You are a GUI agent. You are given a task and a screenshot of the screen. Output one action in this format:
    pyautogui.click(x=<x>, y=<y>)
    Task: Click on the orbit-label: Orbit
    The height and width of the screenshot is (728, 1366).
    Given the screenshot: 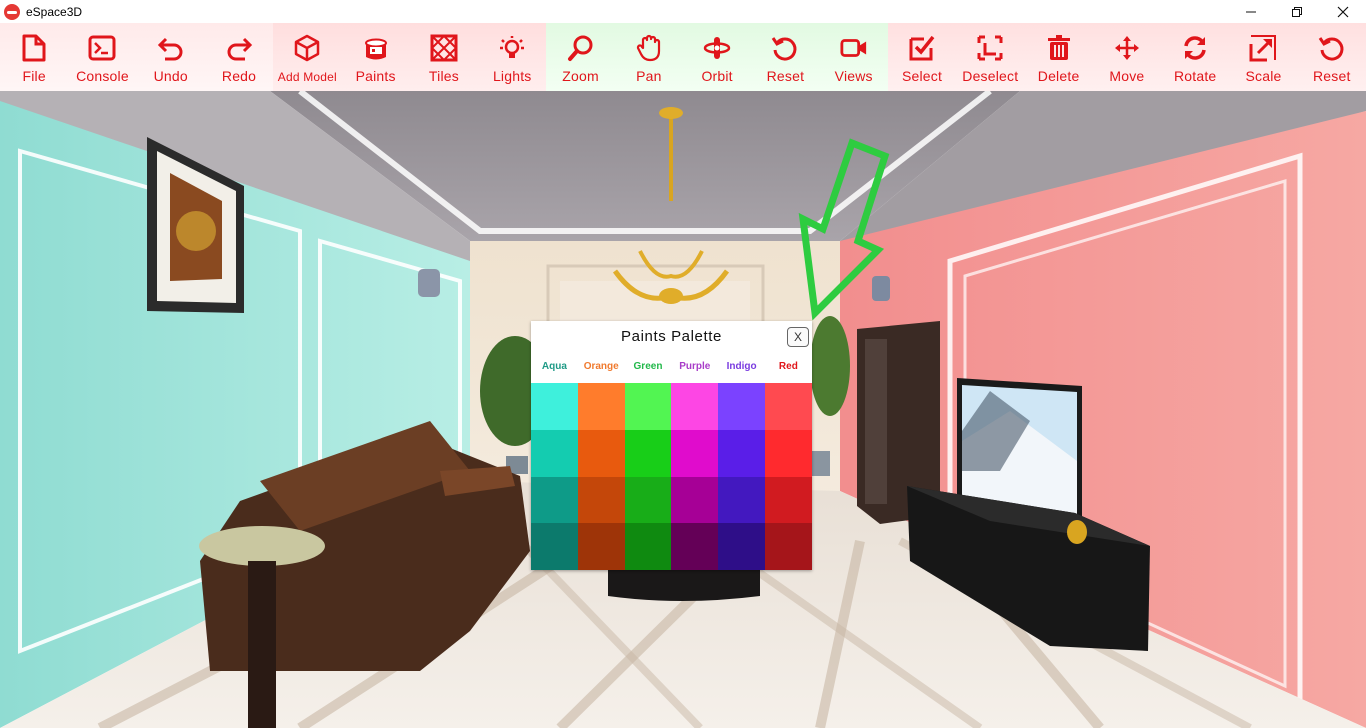 What is the action you would take?
    pyautogui.click(x=717, y=76)
    